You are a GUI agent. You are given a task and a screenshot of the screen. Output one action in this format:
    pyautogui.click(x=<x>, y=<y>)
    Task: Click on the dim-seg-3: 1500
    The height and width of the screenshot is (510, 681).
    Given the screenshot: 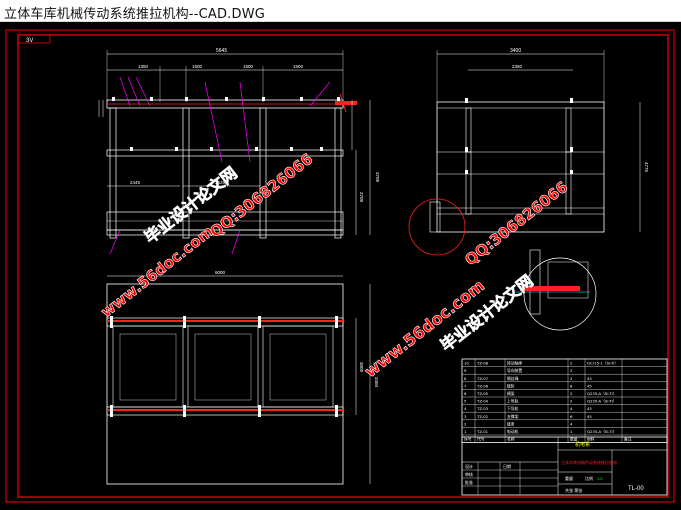 What is the action you would take?
    pyautogui.click(x=248, y=66)
    